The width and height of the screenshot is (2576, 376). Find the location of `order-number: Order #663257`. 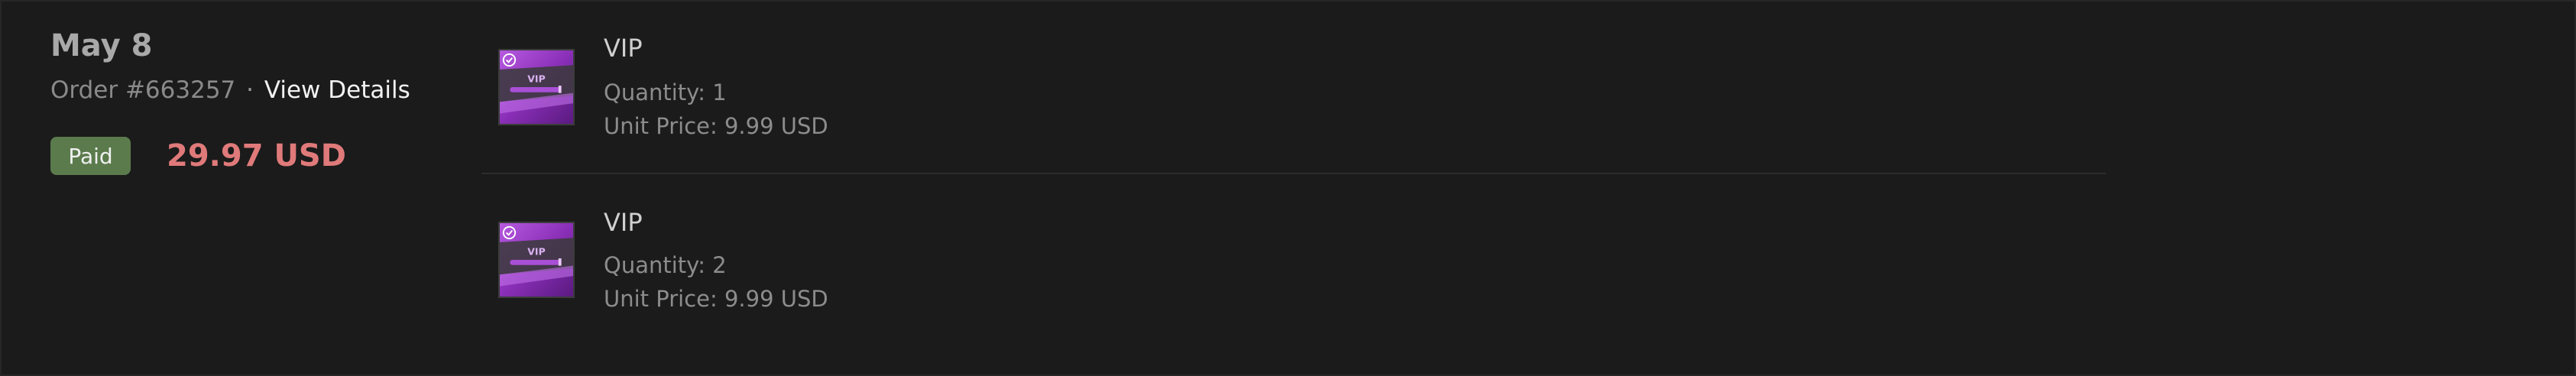

order-number: Order #663257 is located at coordinates (143, 90).